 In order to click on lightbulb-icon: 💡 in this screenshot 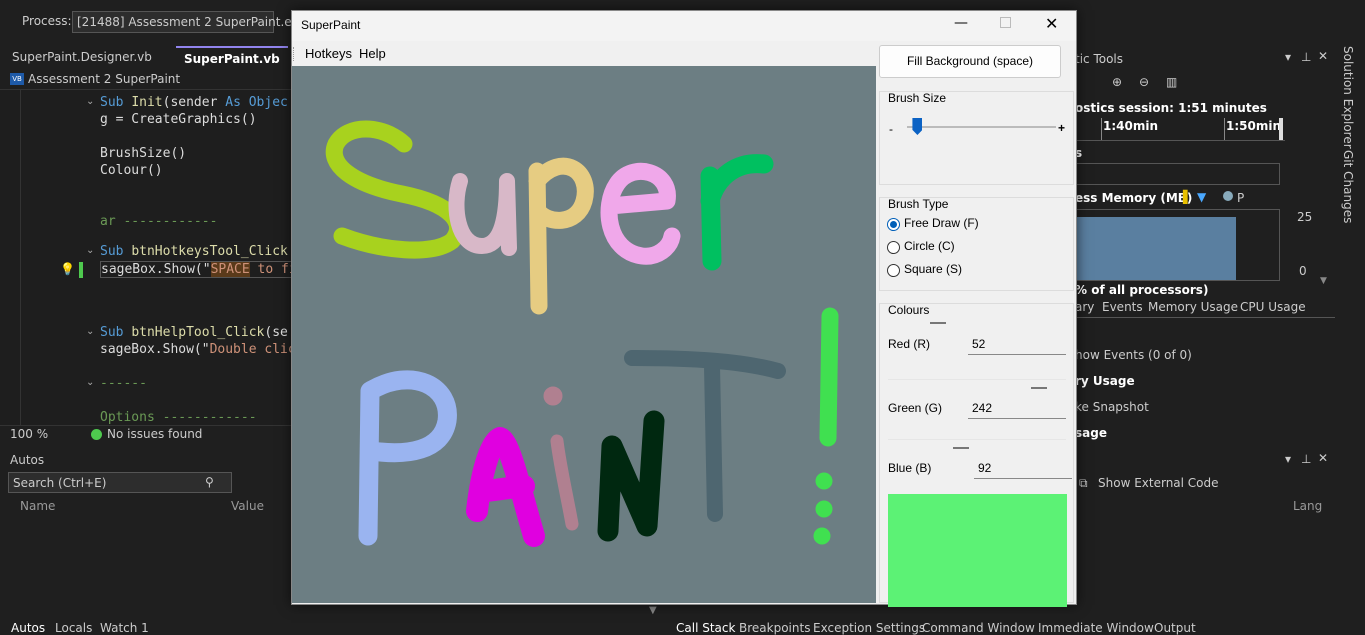, I will do `click(67, 269)`.